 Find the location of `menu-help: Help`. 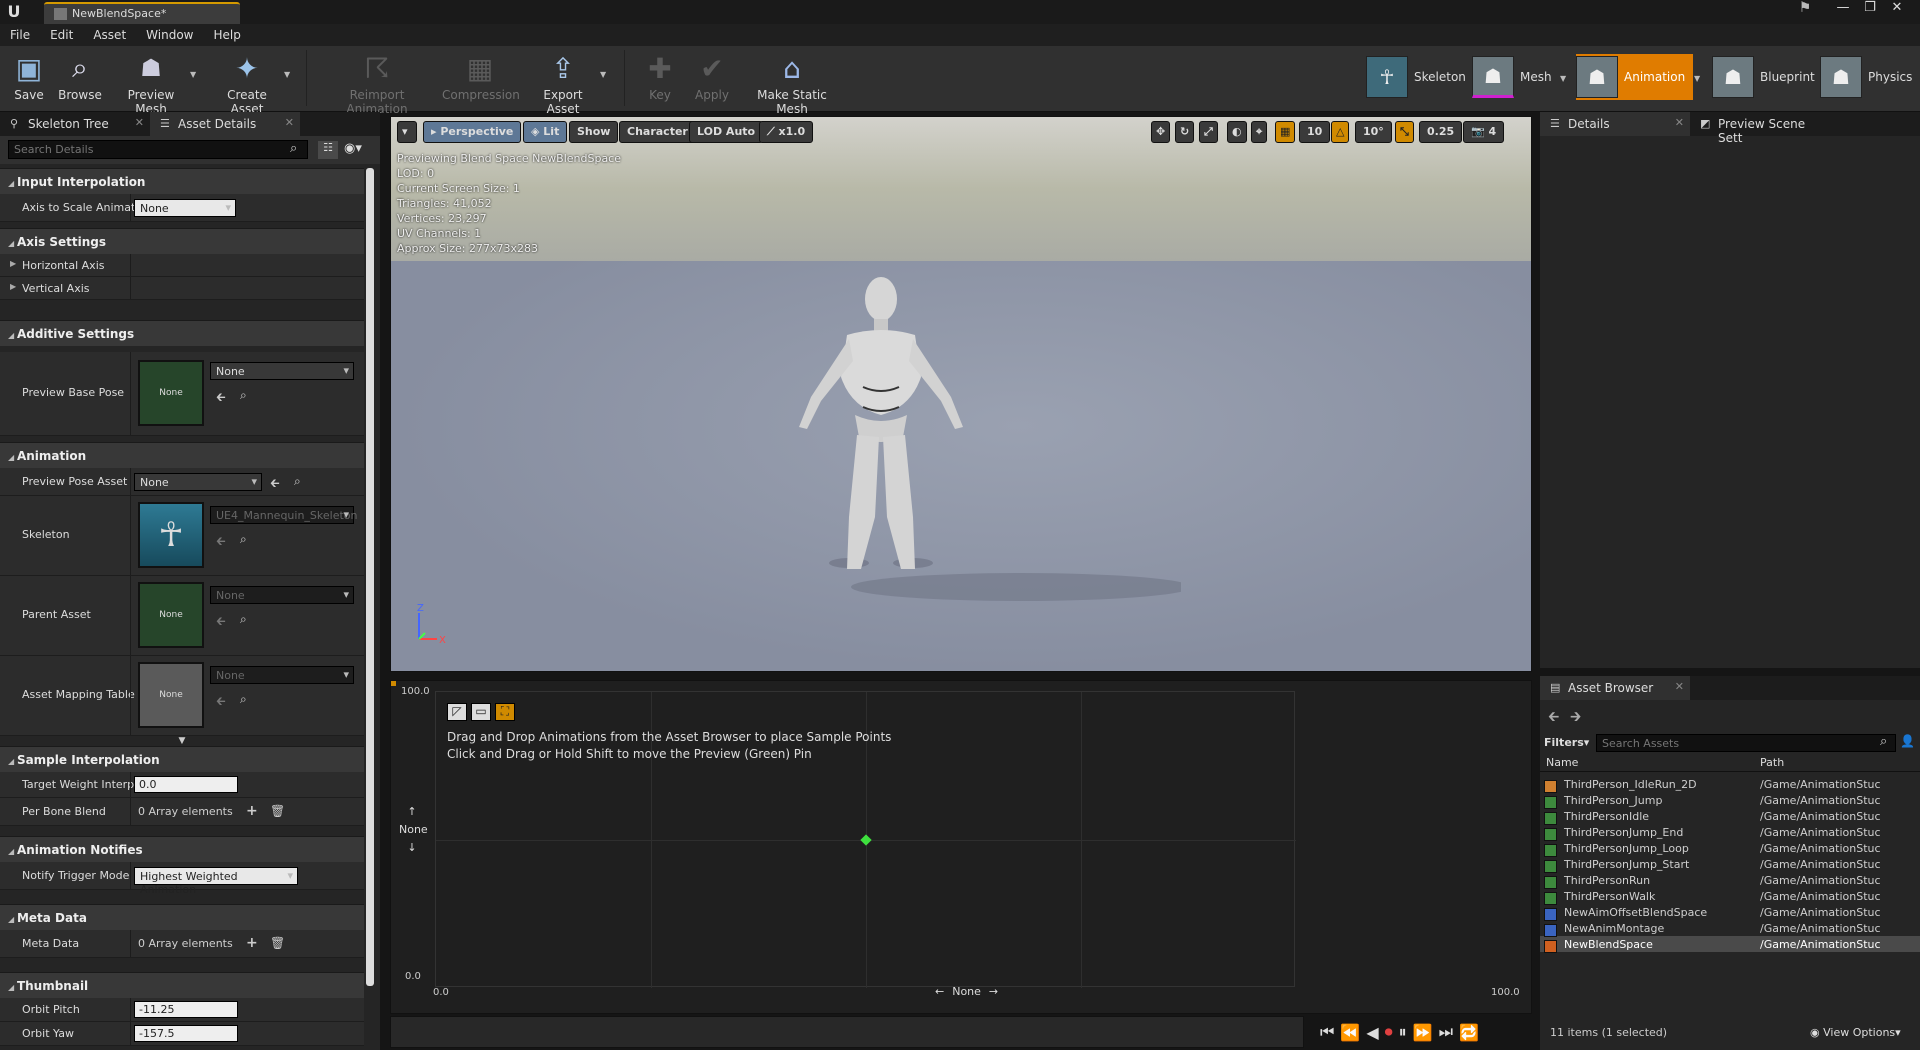

menu-help: Help is located at coordinates (226, 35).